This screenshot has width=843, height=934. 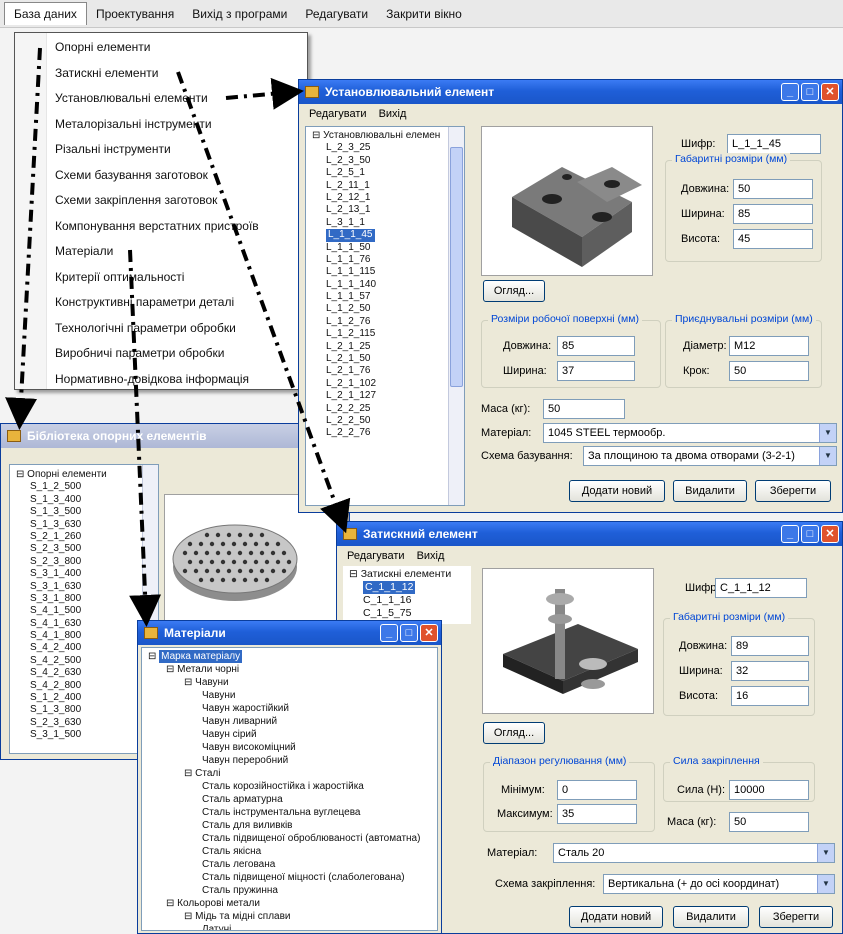 What do you see at coordinates (769, 346) in the screenshot?
I see `diameter-input: M12` at bounding box center [769, 346].